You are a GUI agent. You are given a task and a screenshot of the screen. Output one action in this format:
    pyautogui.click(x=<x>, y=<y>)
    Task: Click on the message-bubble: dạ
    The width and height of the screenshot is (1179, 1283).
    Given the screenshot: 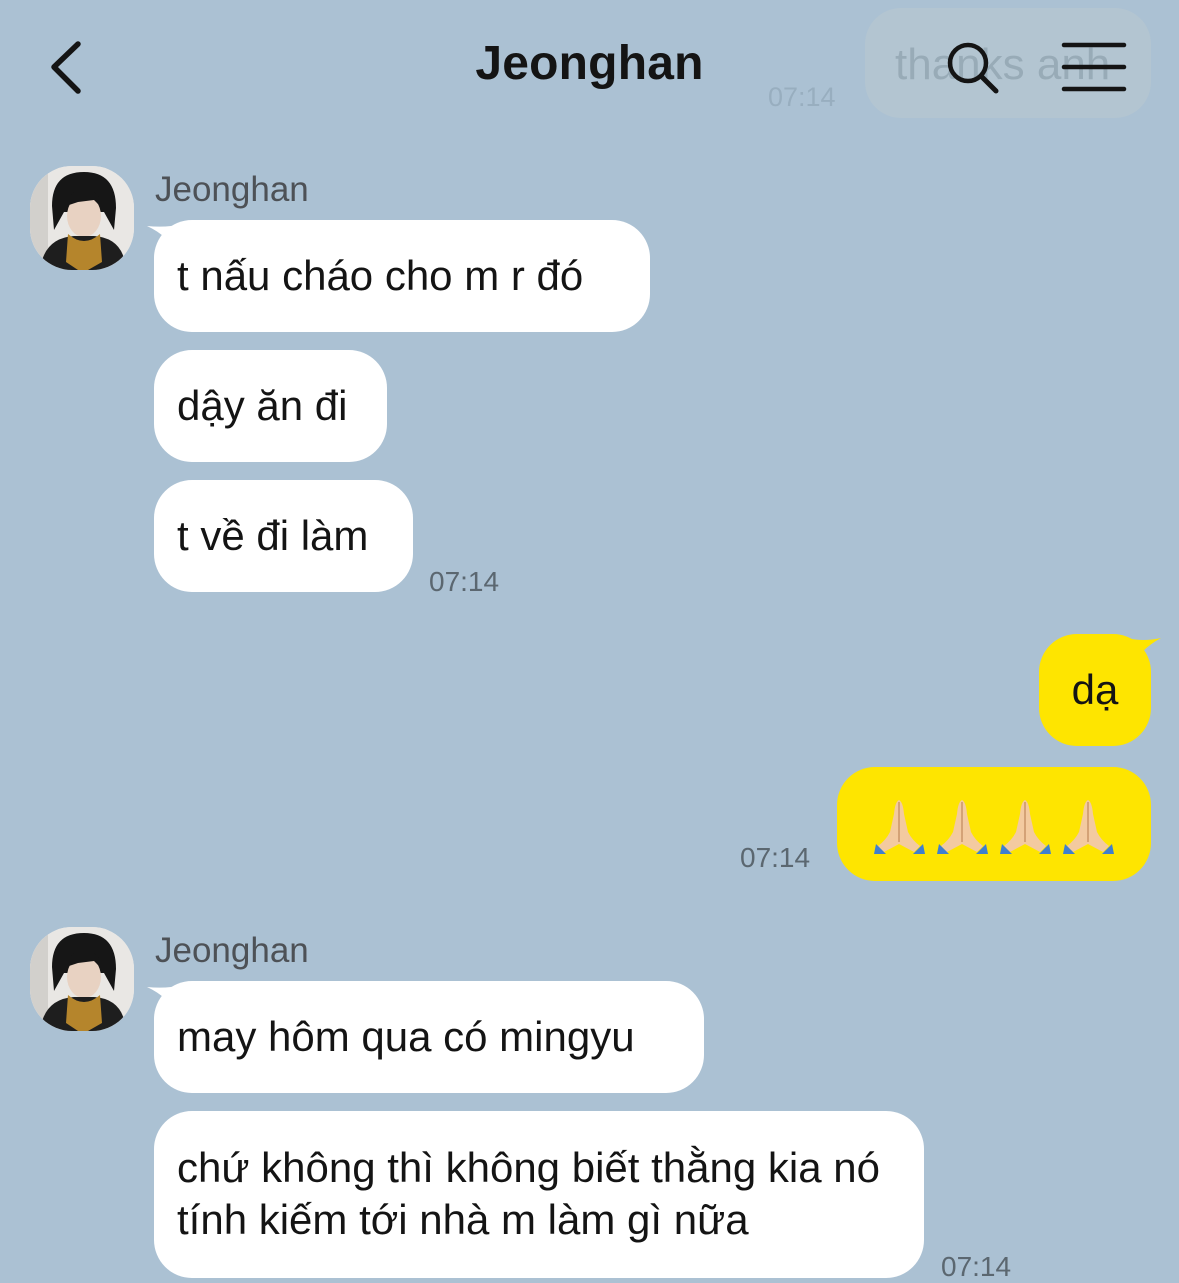 What is the action you would take?
    pyautogui.click(x=1095, y=690)
    